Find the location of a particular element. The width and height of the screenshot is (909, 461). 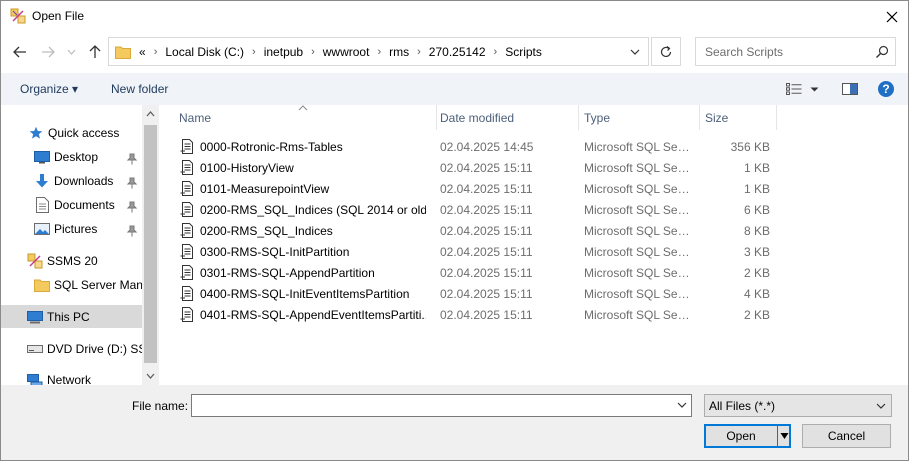

breadcrumb-item: Local Disk (C:) is located at coordinates (204, 52).